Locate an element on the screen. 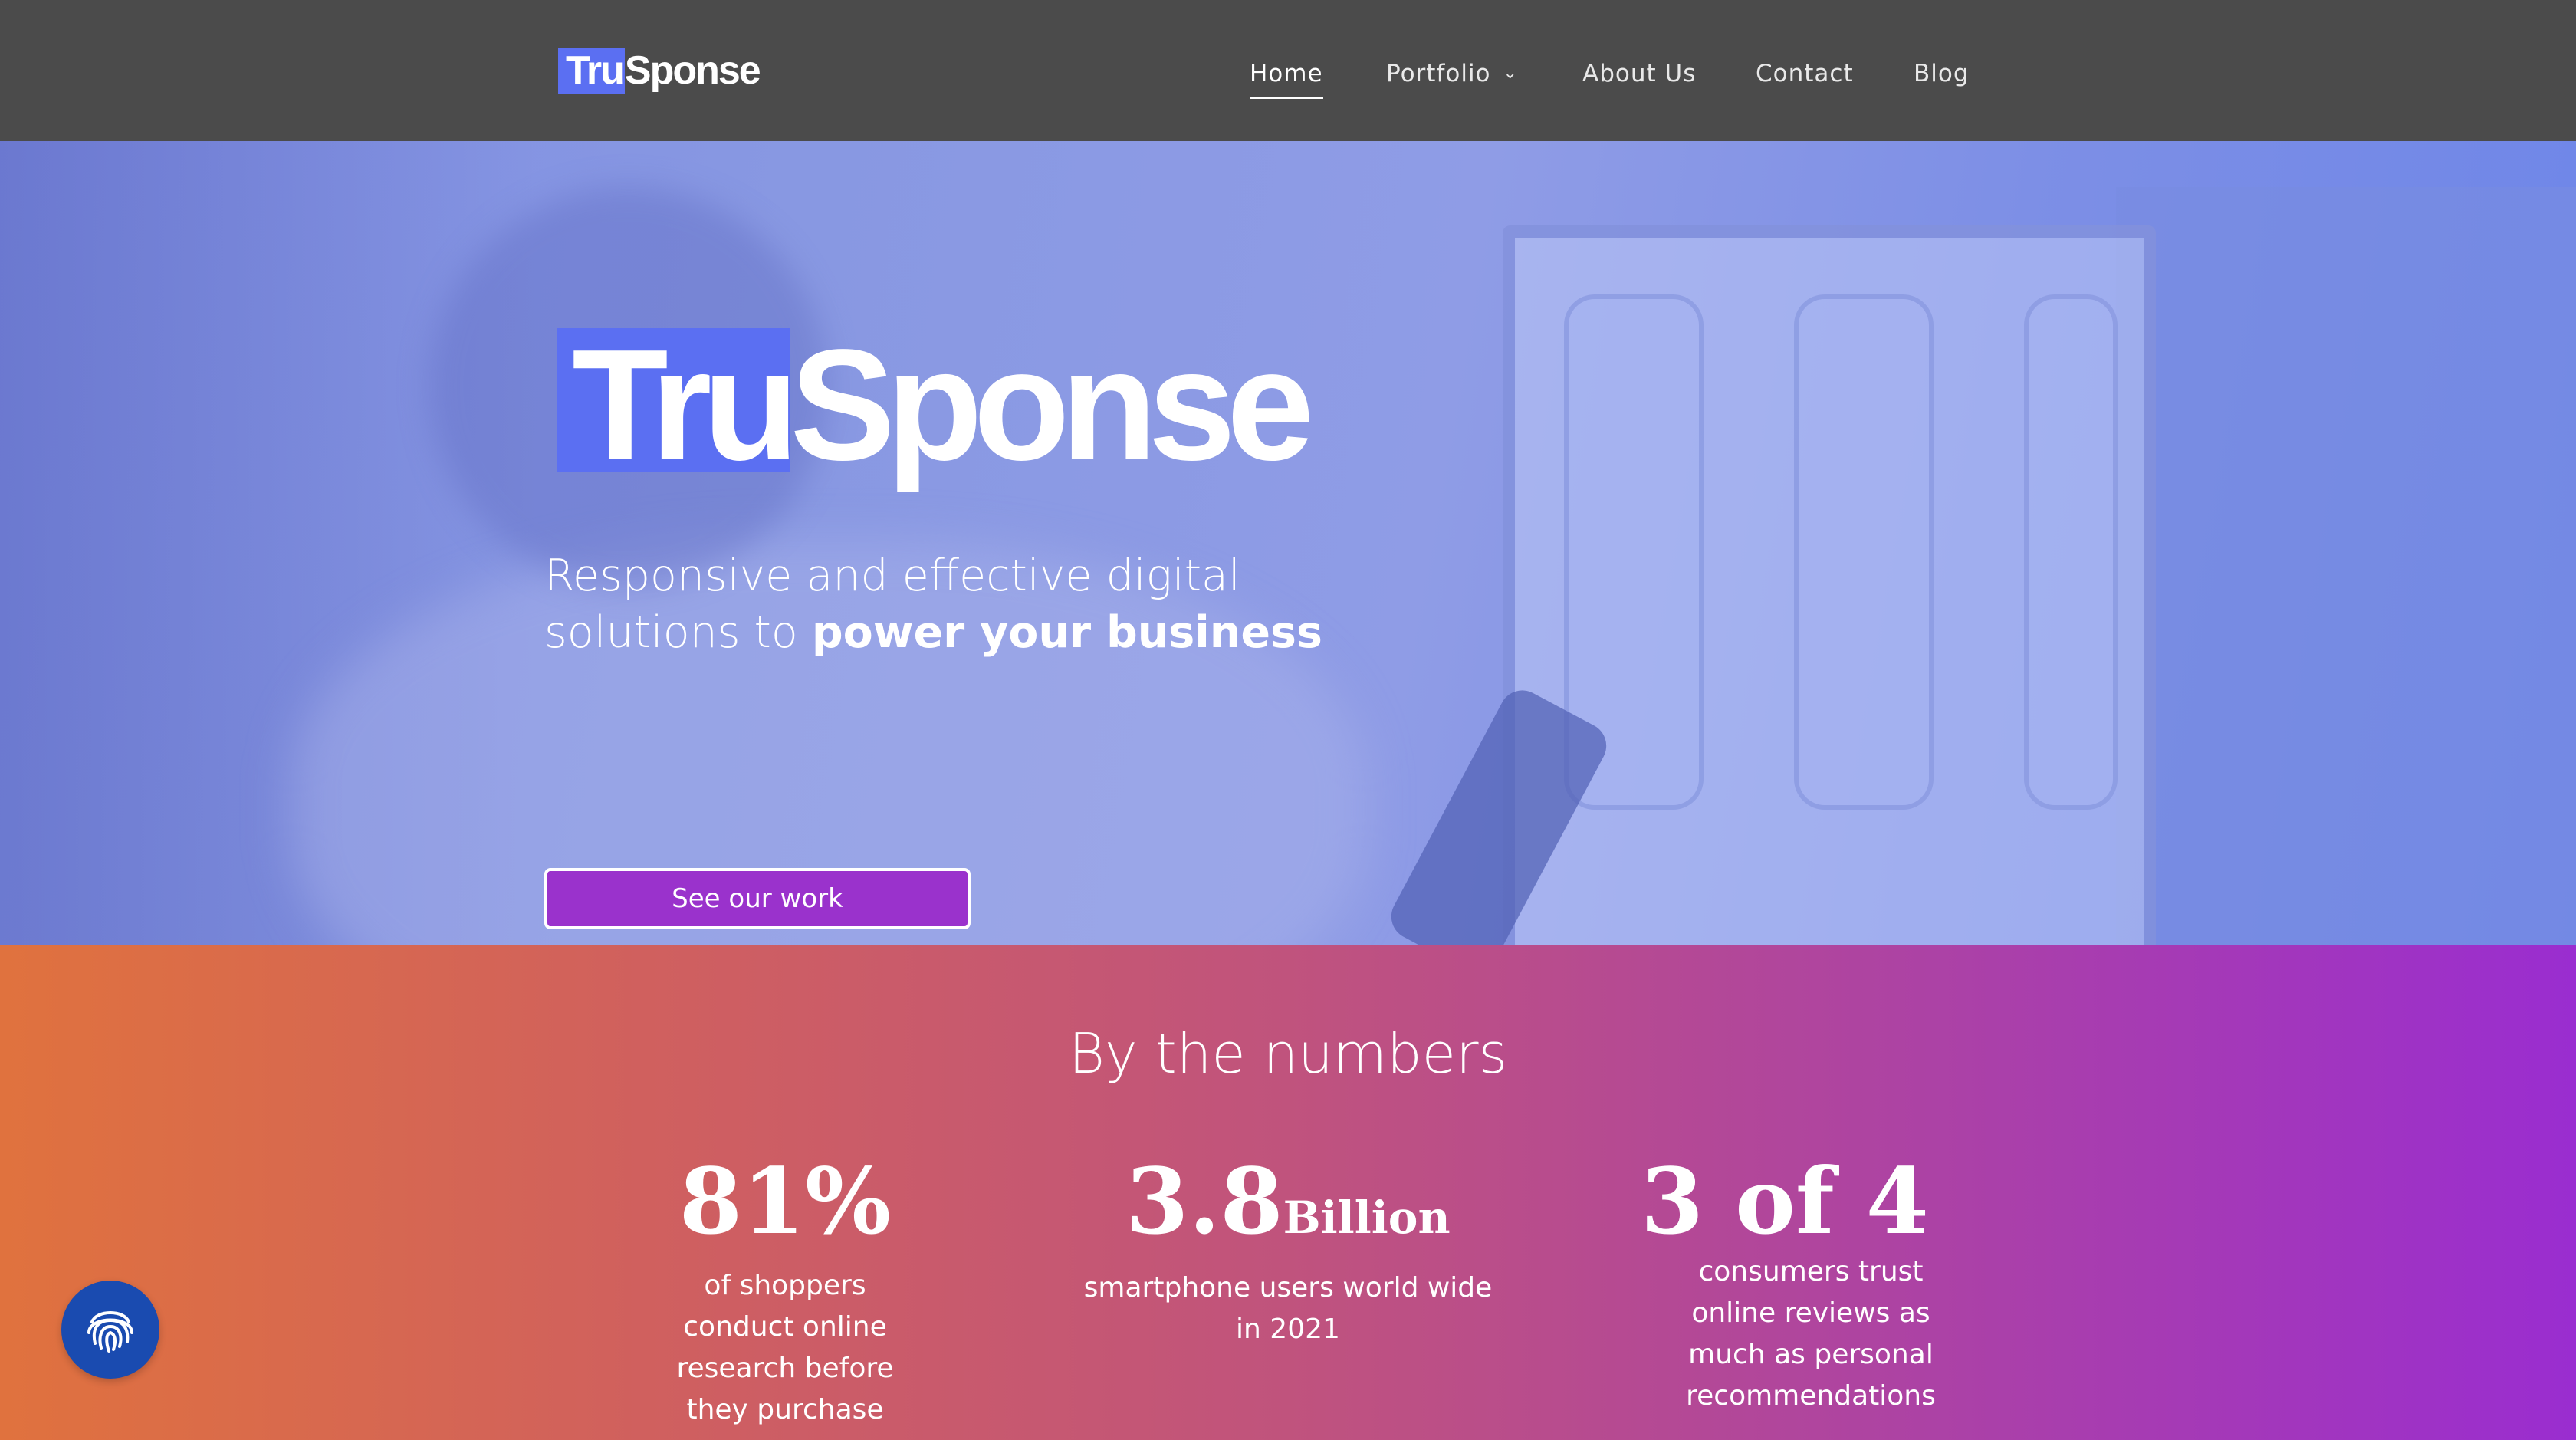 Image resolution: width=2576 pixels, height=1440 pixels. stat-description: smartphone users world wide in 2021 is located at coordinates (1288, 1308).